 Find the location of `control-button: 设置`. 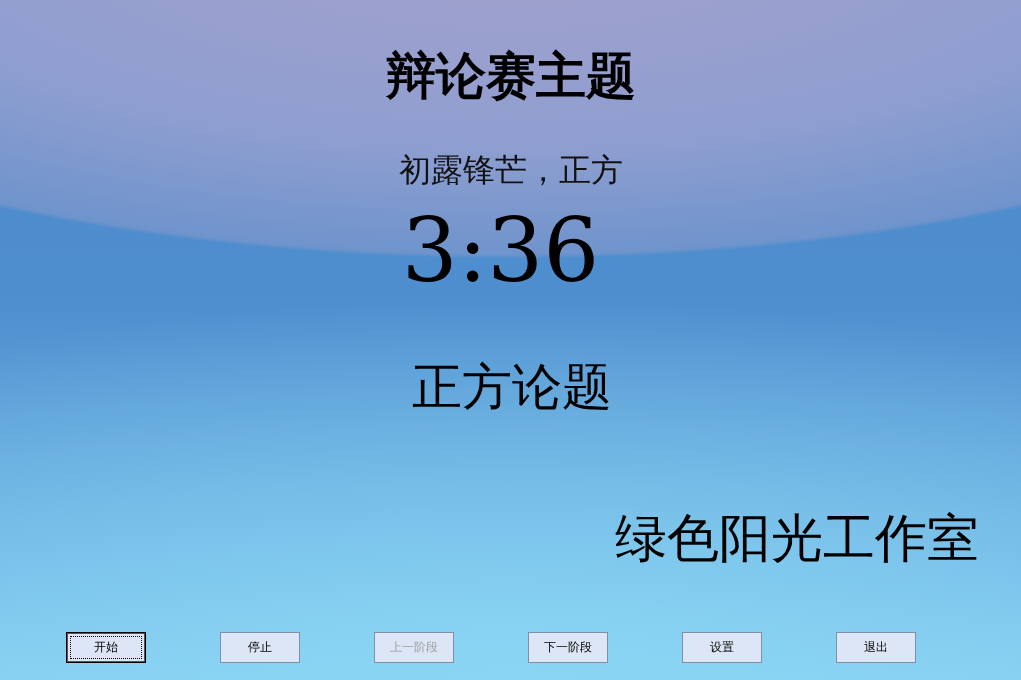

control-button: 设置 is located at coordinates (722, 647).